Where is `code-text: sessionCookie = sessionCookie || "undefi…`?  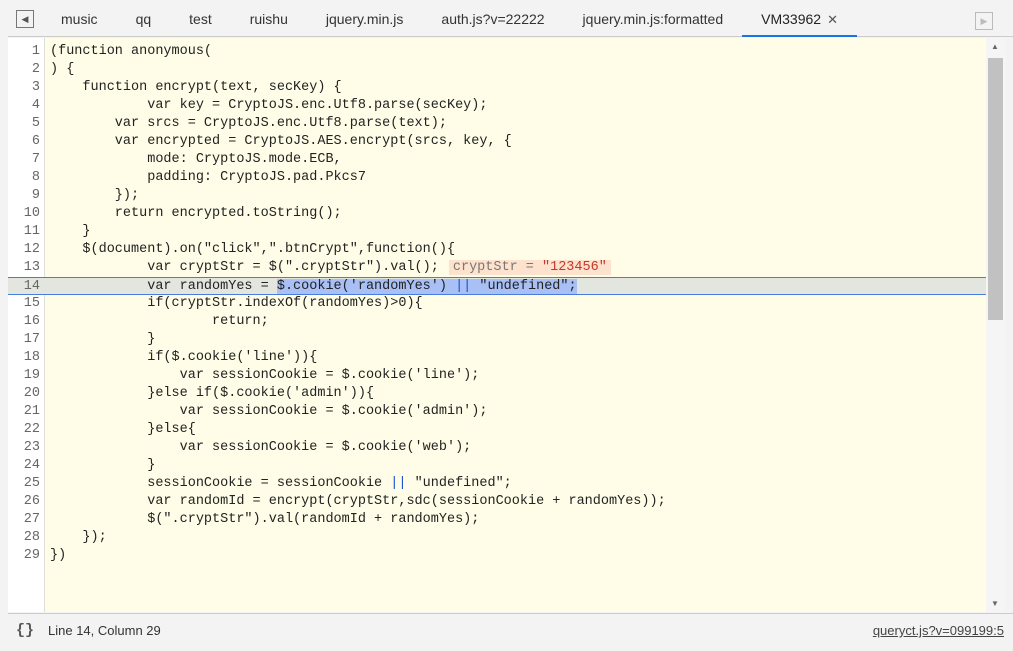 code-text: sessionCookie = sessionCookie || "undefi… is located at coordinates (281, 483).